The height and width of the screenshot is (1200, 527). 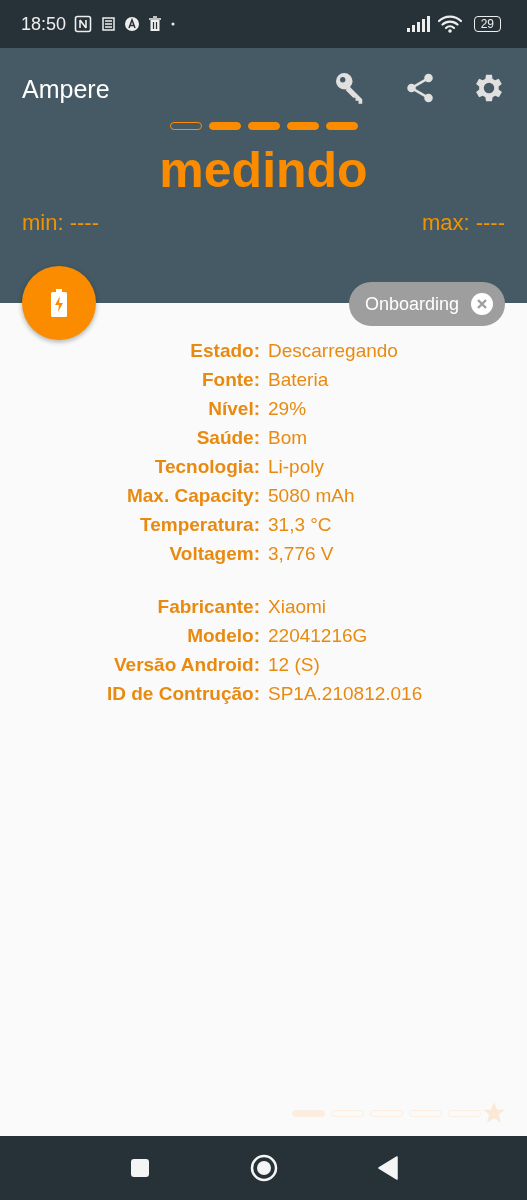 What do you see at coordinates (208, 607) in the screenshot?
I see `info-label: Fabricante:` at bounding box center [208, 607].